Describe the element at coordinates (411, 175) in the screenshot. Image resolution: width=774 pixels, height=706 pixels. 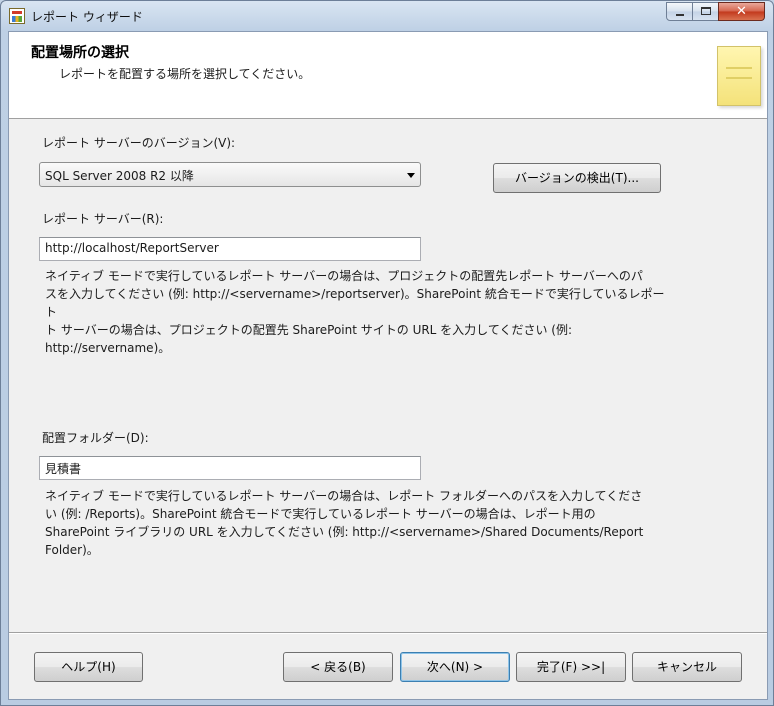
I see `dropdown-arrow-icon` at that location.